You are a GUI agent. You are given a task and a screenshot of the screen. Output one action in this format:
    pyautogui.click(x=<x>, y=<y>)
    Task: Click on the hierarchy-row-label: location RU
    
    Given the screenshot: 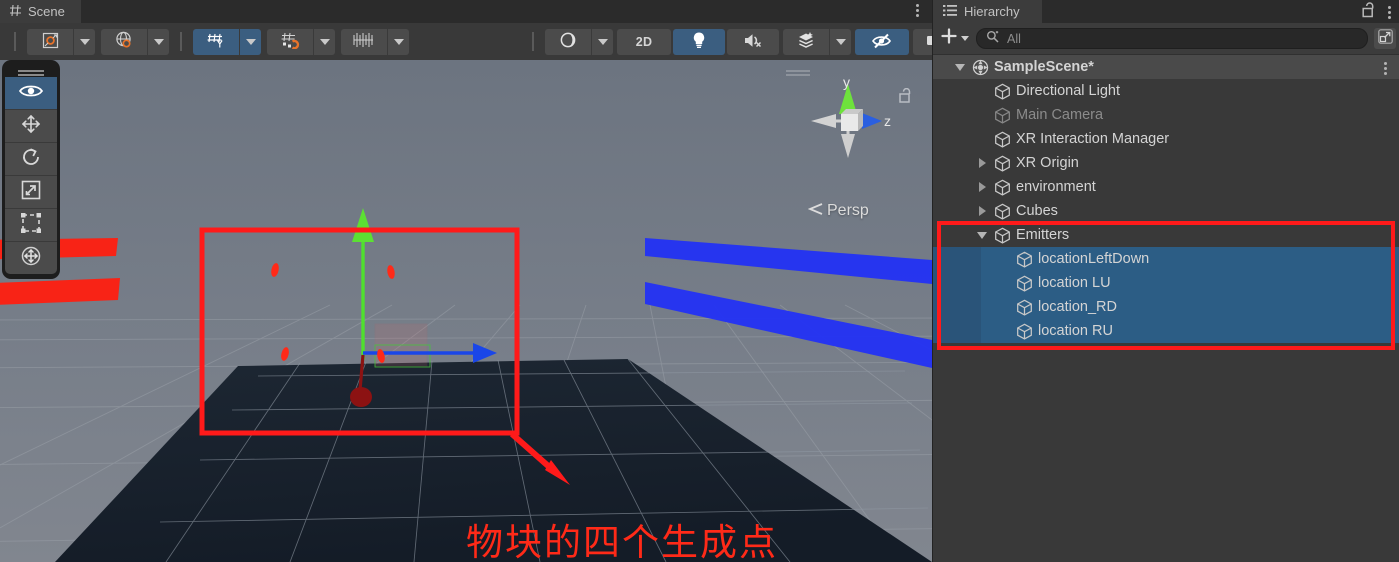 What is the action you would take?
    pyautogui.click(x=1075, y=331)
    